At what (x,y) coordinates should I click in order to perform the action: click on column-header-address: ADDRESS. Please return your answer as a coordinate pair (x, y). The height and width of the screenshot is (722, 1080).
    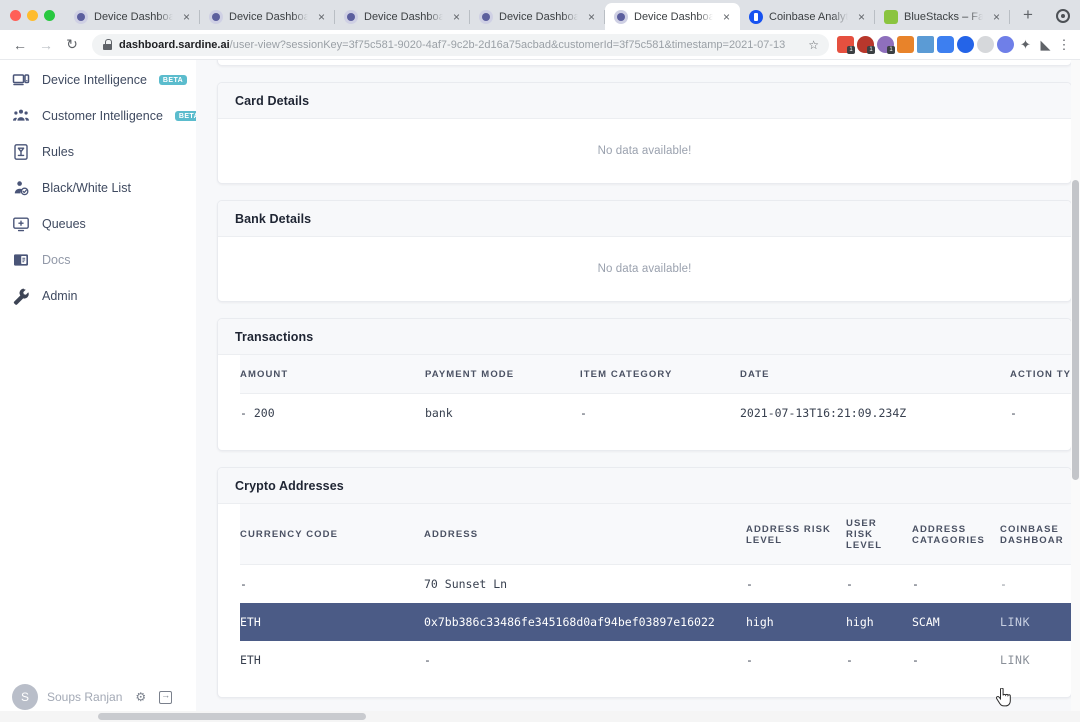
    Looking at the image, I should click on (585, 534).